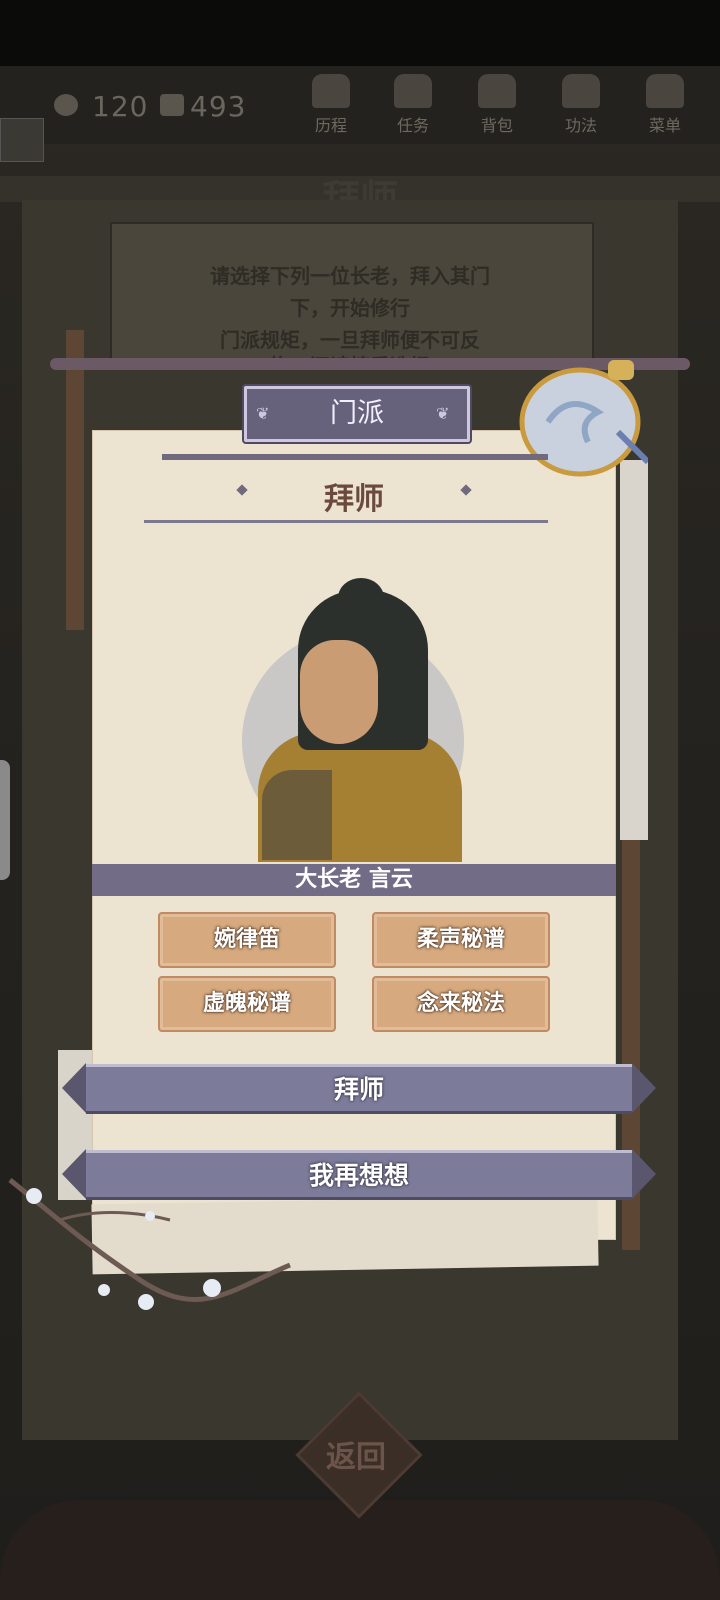 This screenshot has width=720, height=1600. What do you see at coordinates (356, 1454) in the screenshot?
I see `back-button: 返回` at bounding box center [356, 1454].